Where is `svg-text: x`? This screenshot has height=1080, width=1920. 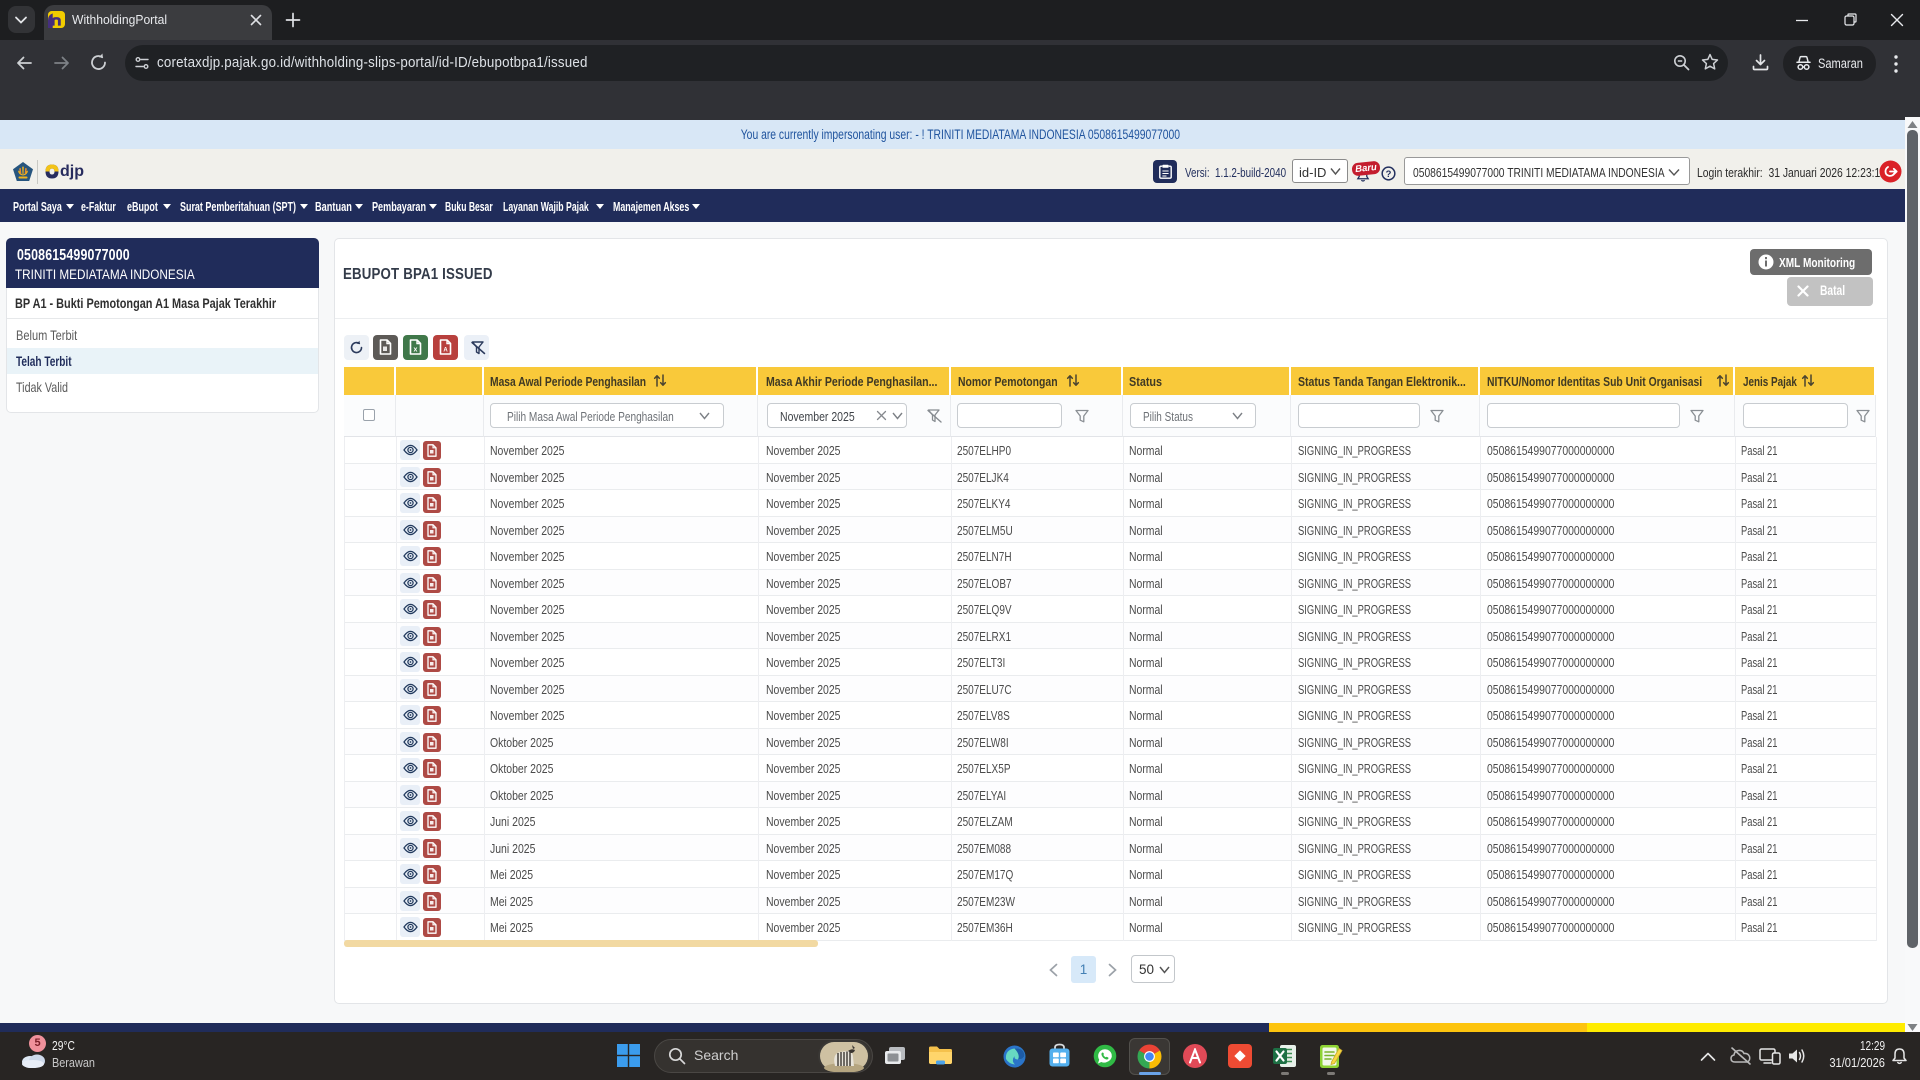
svg-text: x is located at coordinates (416, 350).